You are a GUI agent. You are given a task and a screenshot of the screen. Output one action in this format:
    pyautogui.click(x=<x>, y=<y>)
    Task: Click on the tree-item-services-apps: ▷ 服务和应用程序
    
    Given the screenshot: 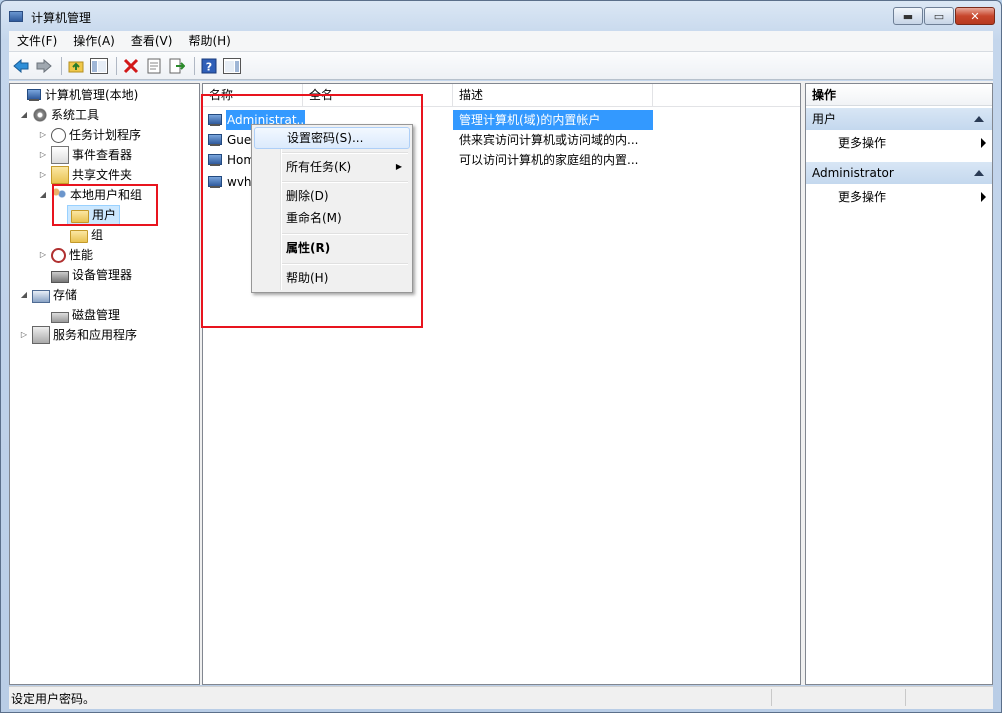 What is the action you would take?
    pyautogui.click(x=77, y=335)
    